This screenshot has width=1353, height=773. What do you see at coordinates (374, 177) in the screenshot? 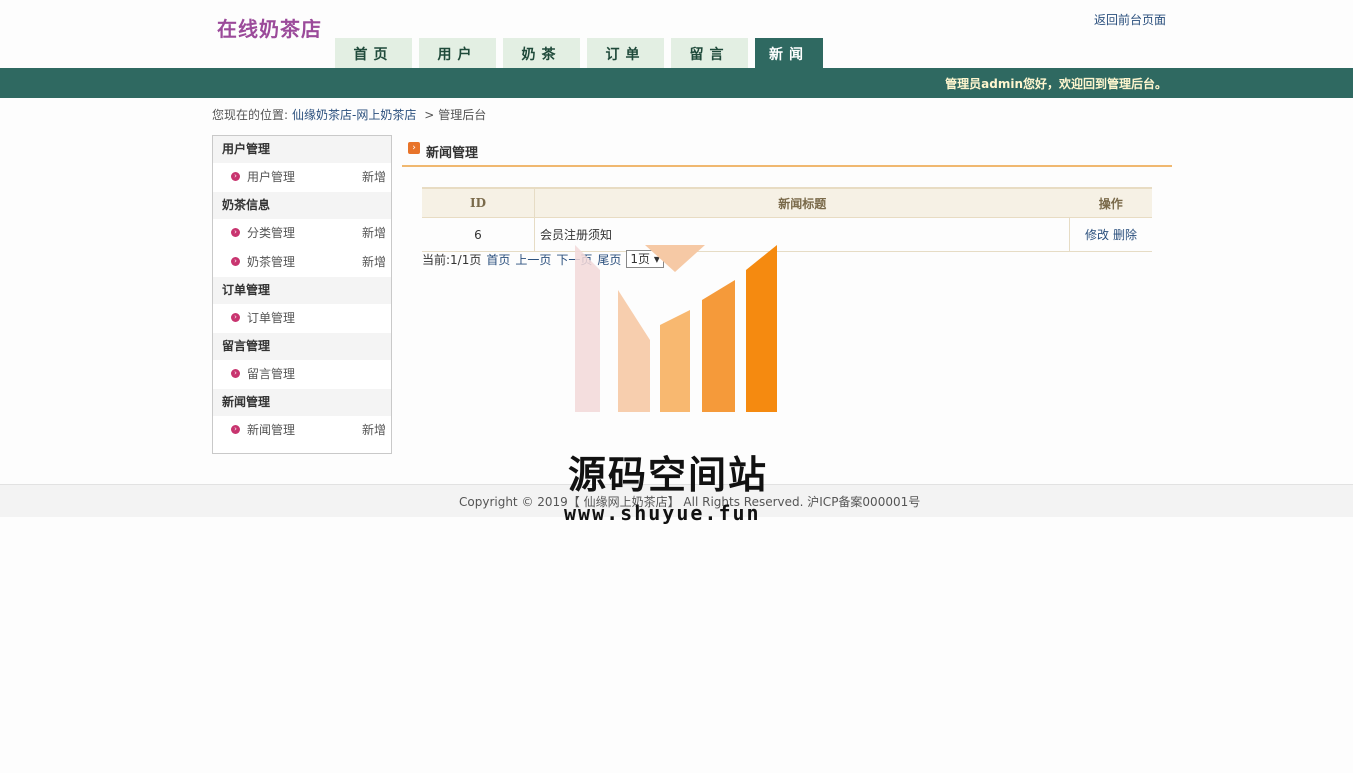
I see `sidebar-add-user: 新增` at bounding box center [374, 177].